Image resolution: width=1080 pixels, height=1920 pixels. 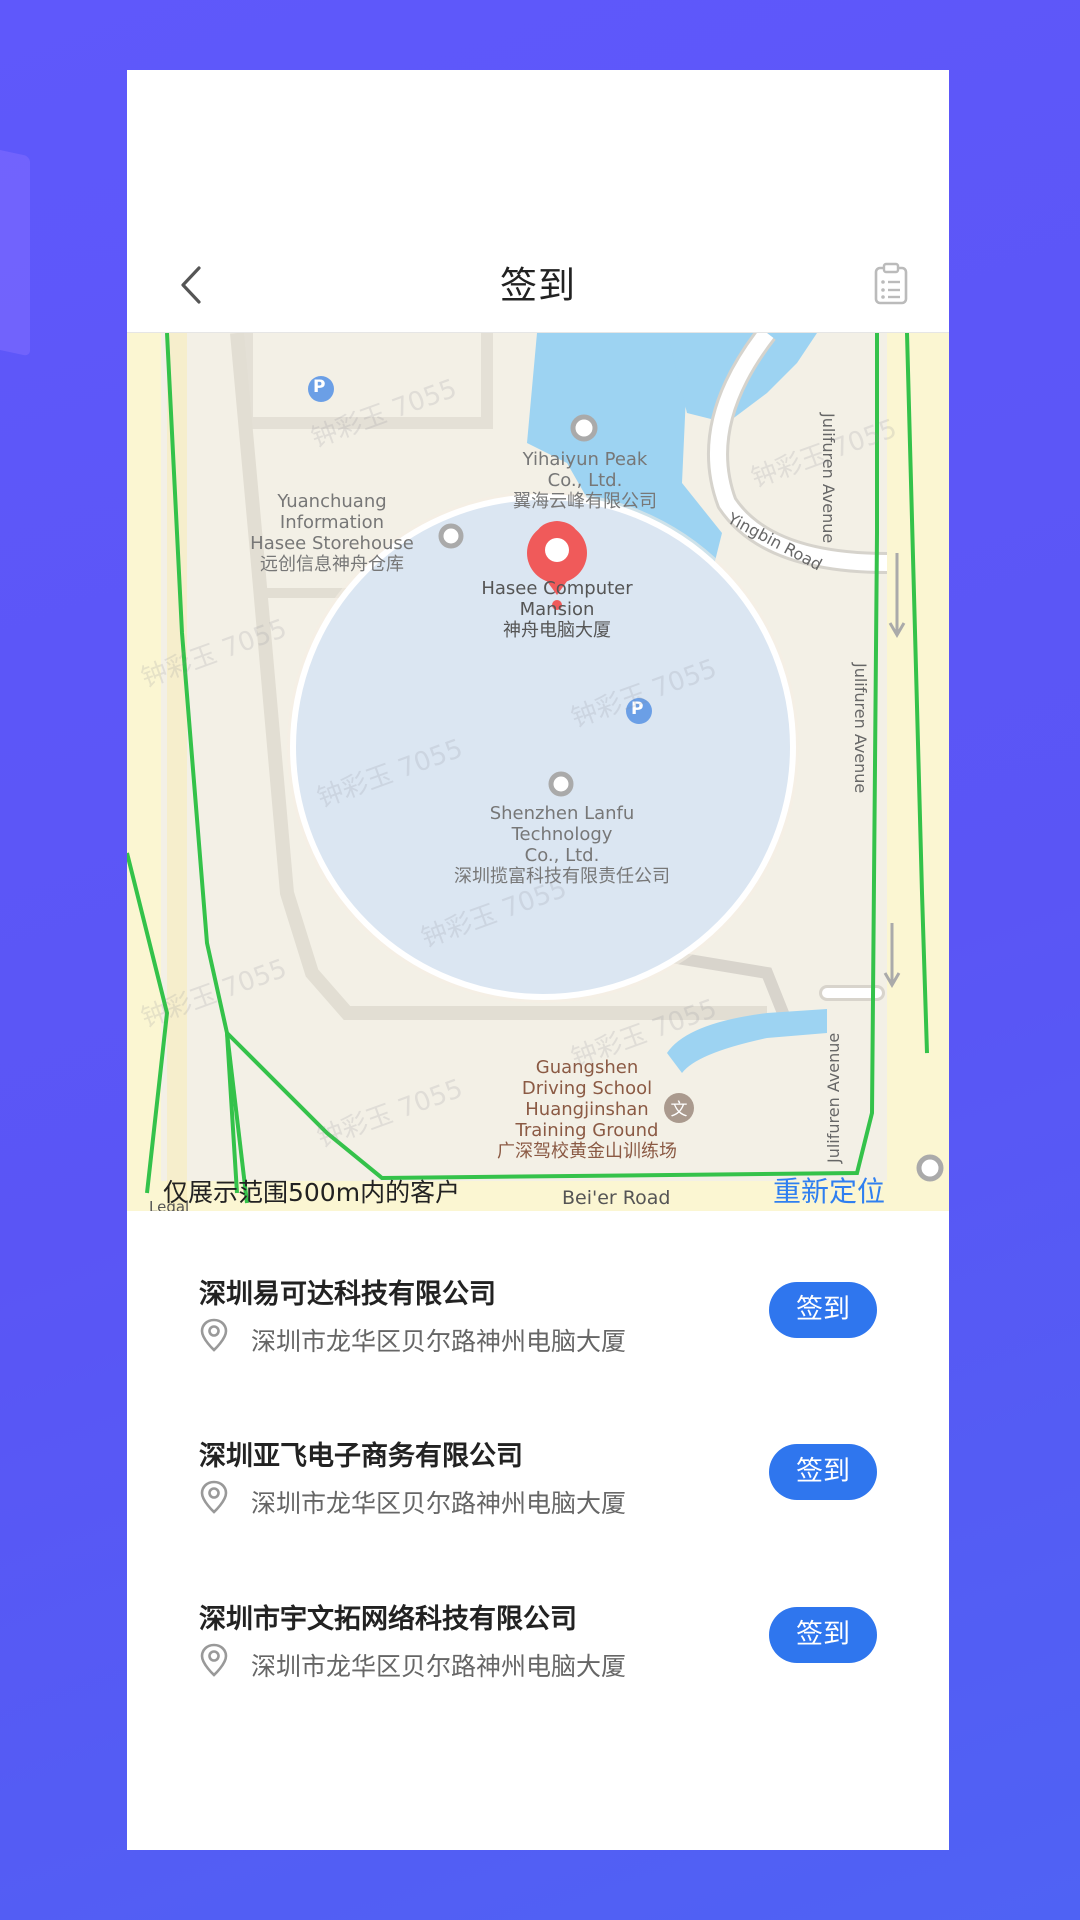 What do you see at coordinates (616, 1198) in the screenshot?
I see `road-label: Bei'er Road` at bounding box center [616, 1198].